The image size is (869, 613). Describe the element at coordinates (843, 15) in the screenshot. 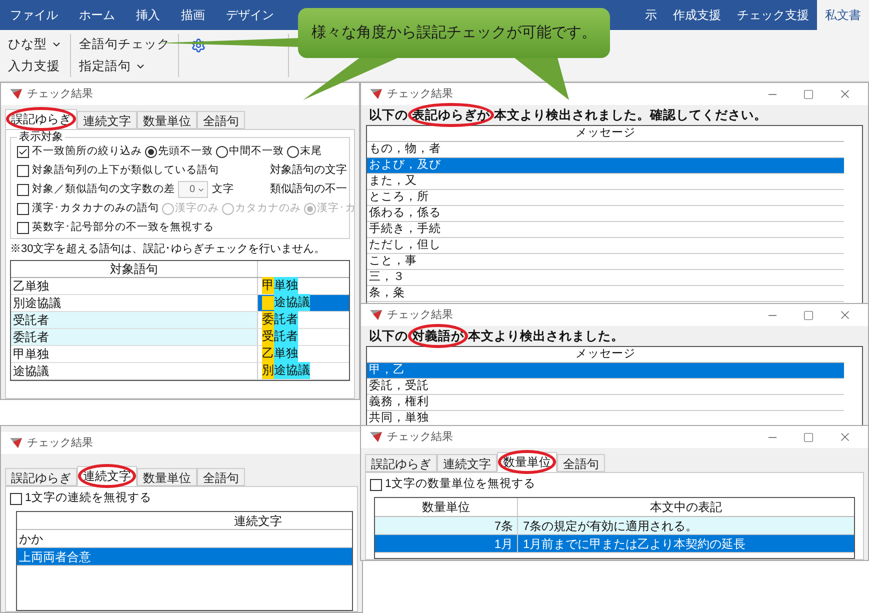

I see `ribbon-tab: 私文書` at that location.